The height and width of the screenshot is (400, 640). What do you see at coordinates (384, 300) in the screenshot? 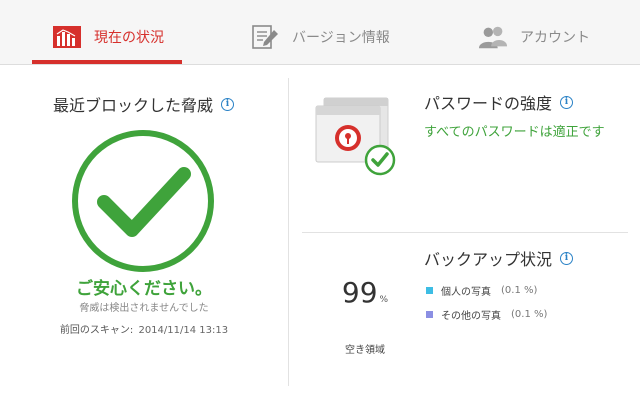
I see `free-space-unit: %` at bounding box center [384, 300].